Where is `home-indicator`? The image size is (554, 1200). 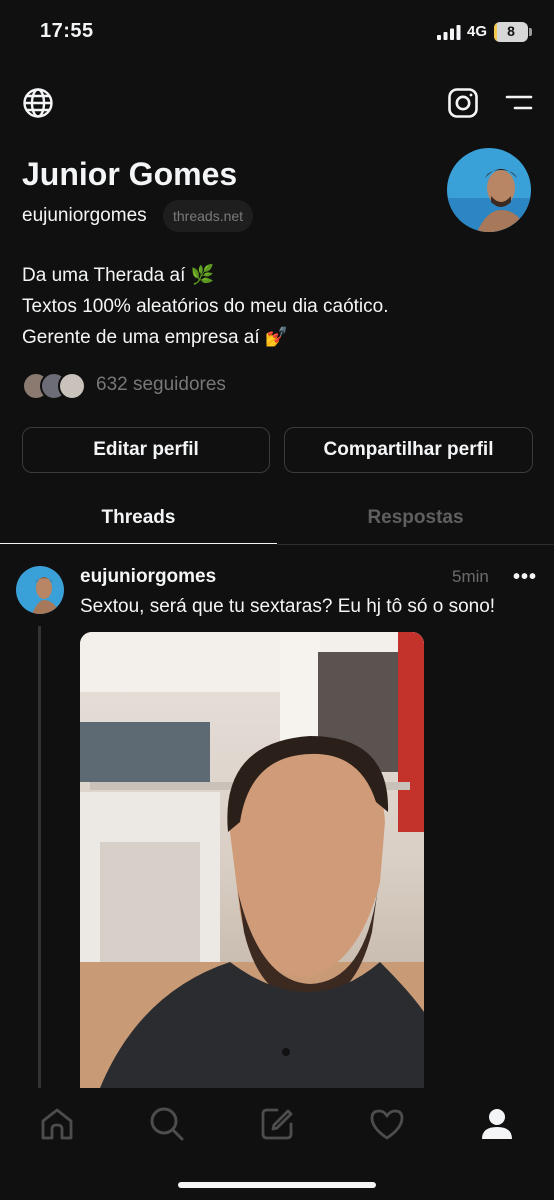
home-indicator is located at coordinates (277, 1185).